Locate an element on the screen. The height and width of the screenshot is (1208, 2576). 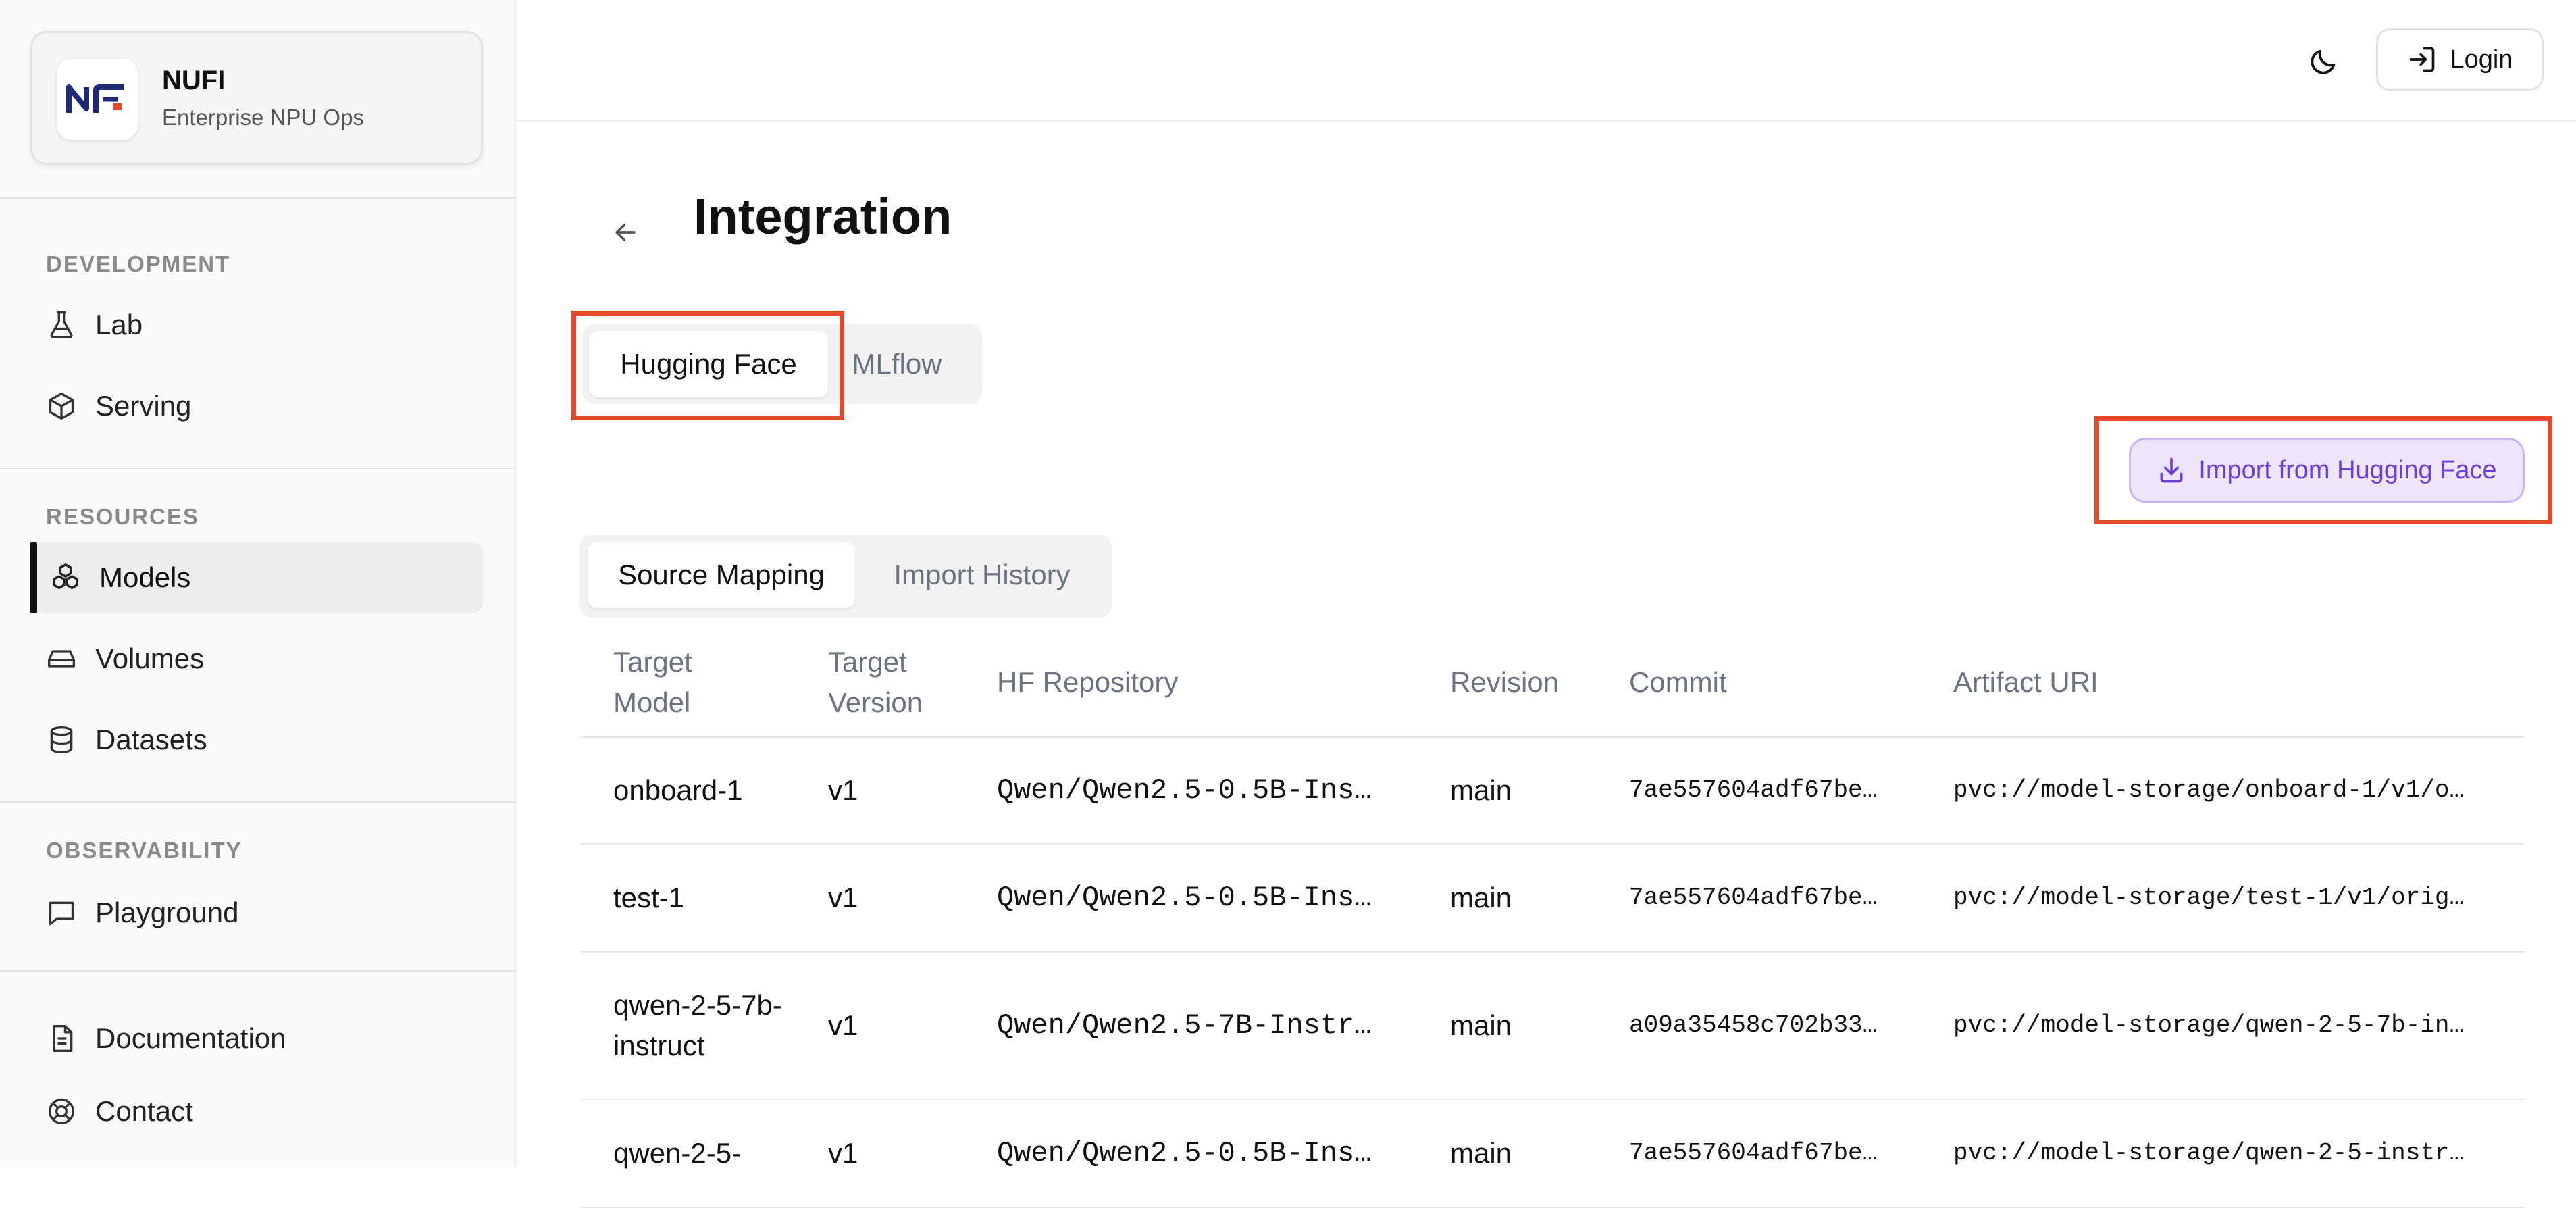
column-header-revision: Revision is located at coordinates (1508, 683).